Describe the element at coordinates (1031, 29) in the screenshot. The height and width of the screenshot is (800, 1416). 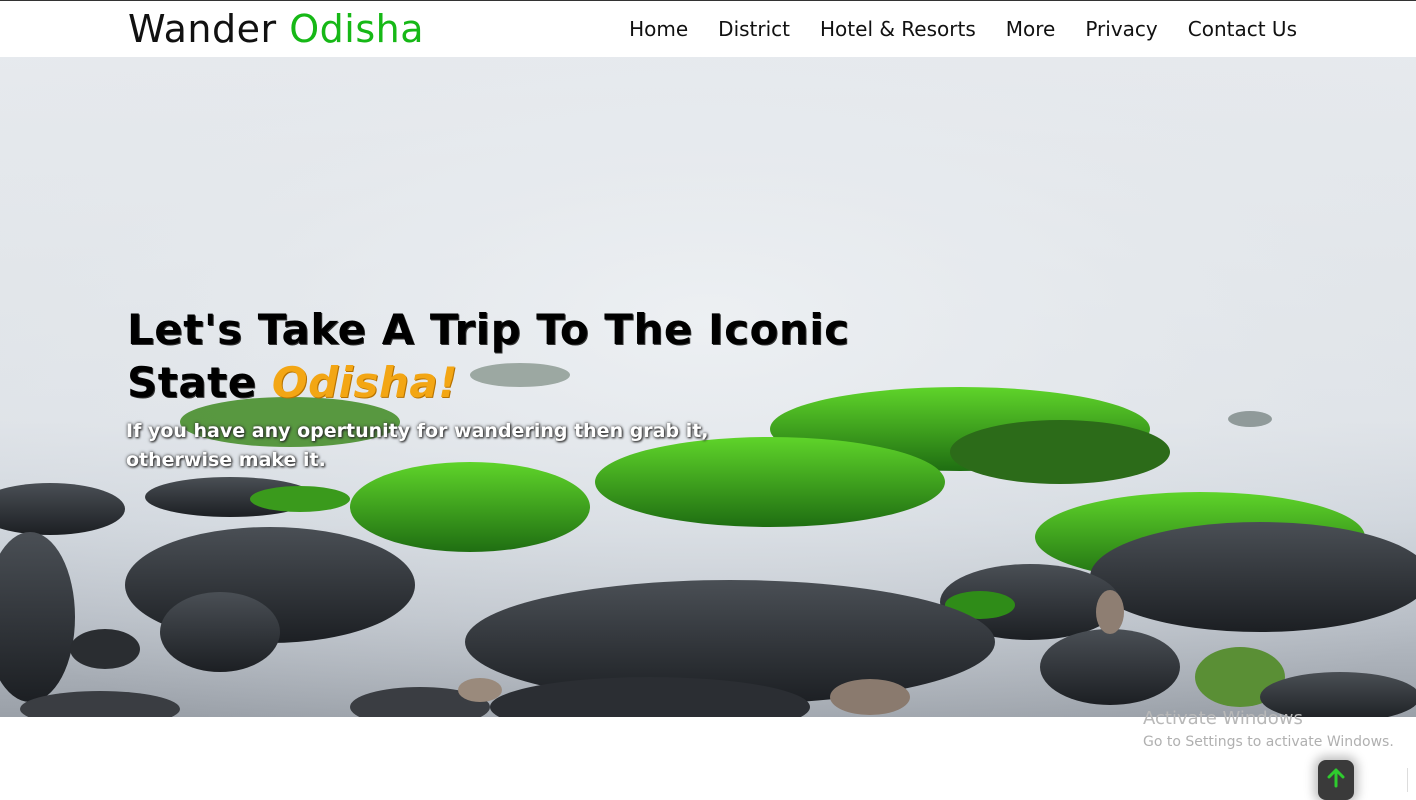
I see `nav-more: More` at that location.